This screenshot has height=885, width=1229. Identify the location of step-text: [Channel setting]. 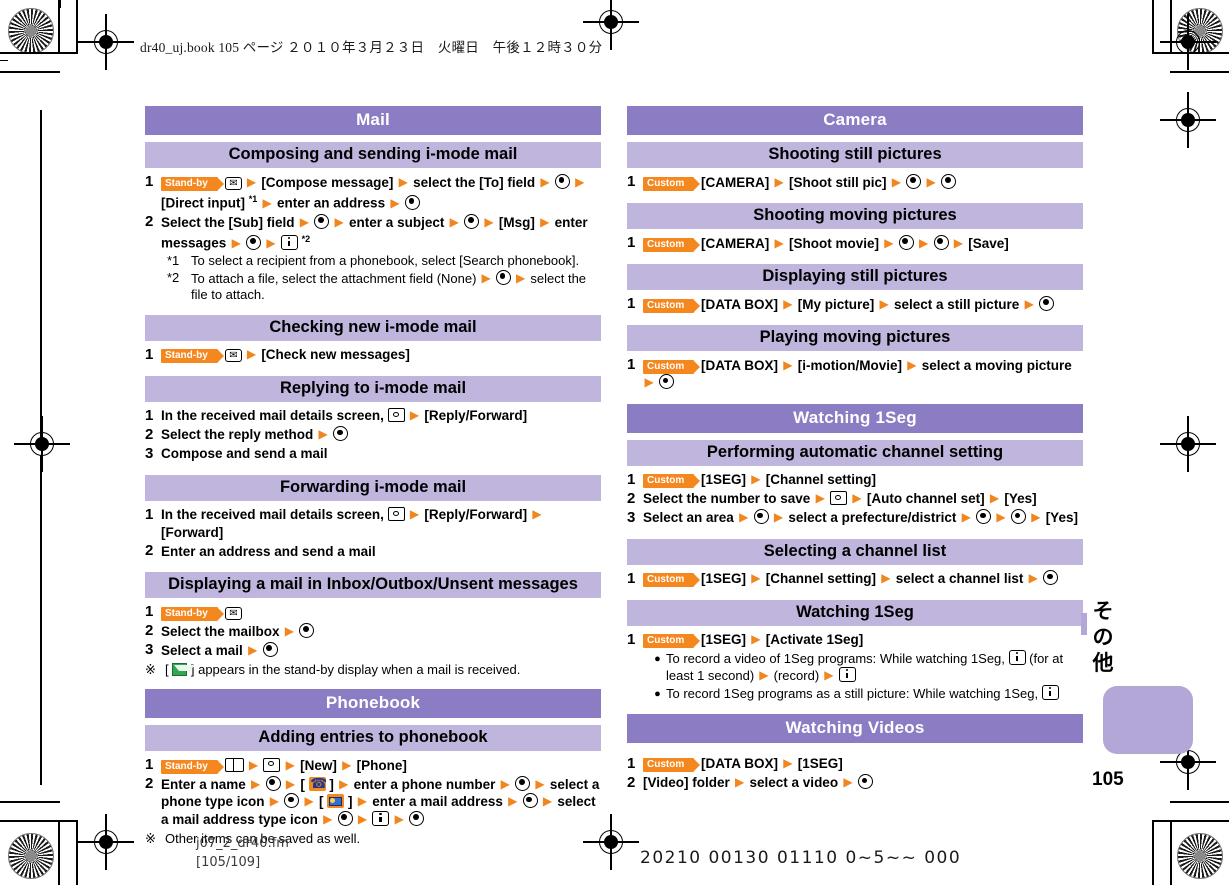
(822, 578).